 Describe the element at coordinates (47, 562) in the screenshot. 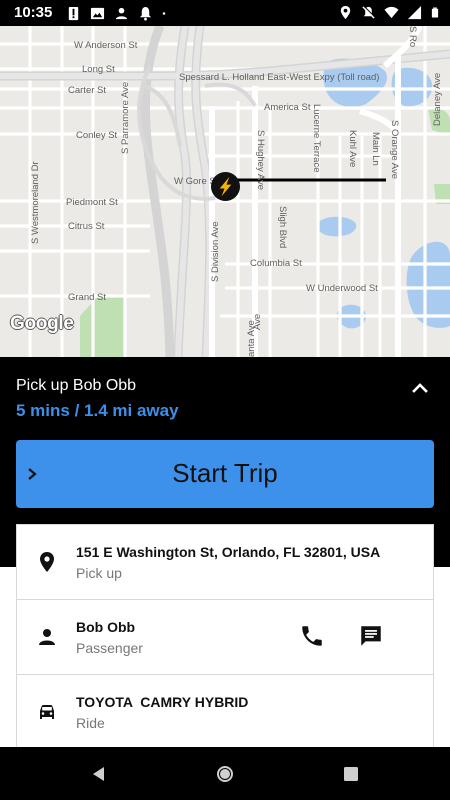

I see `location-pin-icon` at that location.